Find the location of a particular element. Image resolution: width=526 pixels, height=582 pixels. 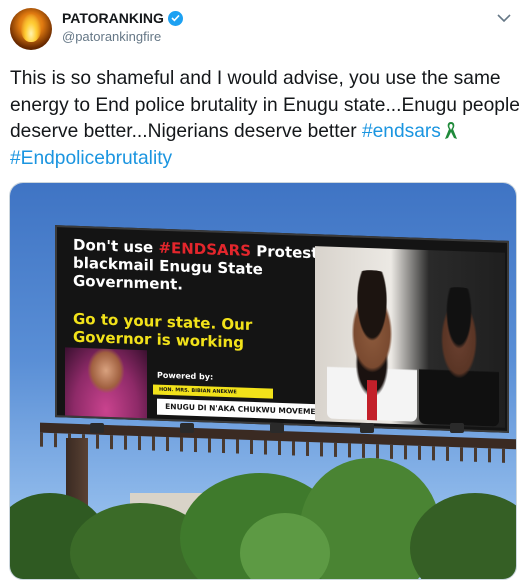

men-portrait is located at coordinates (410, 337).